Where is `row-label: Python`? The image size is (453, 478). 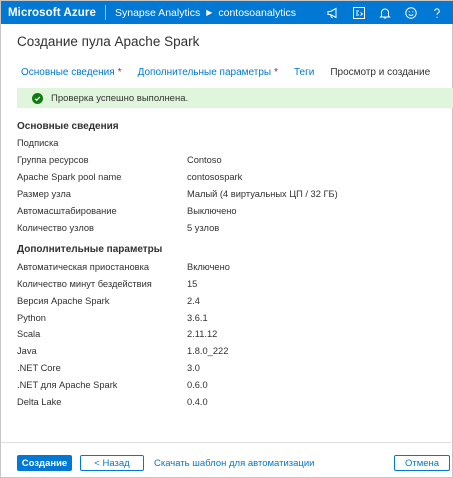
row-label: Python is located at coordinates (31, 318).